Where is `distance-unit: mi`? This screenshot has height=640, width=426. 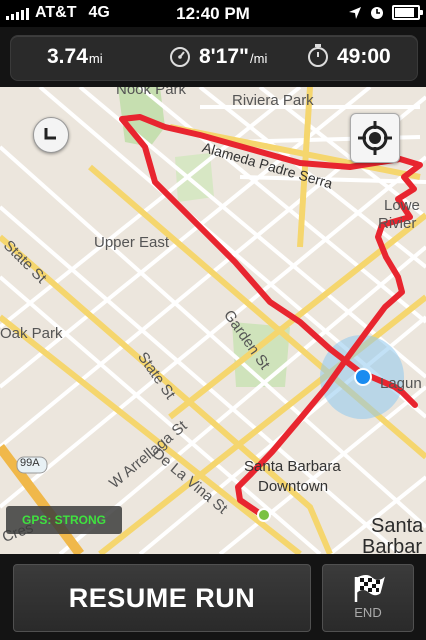
distance-unit: mi is located at coordinates (95, 58).